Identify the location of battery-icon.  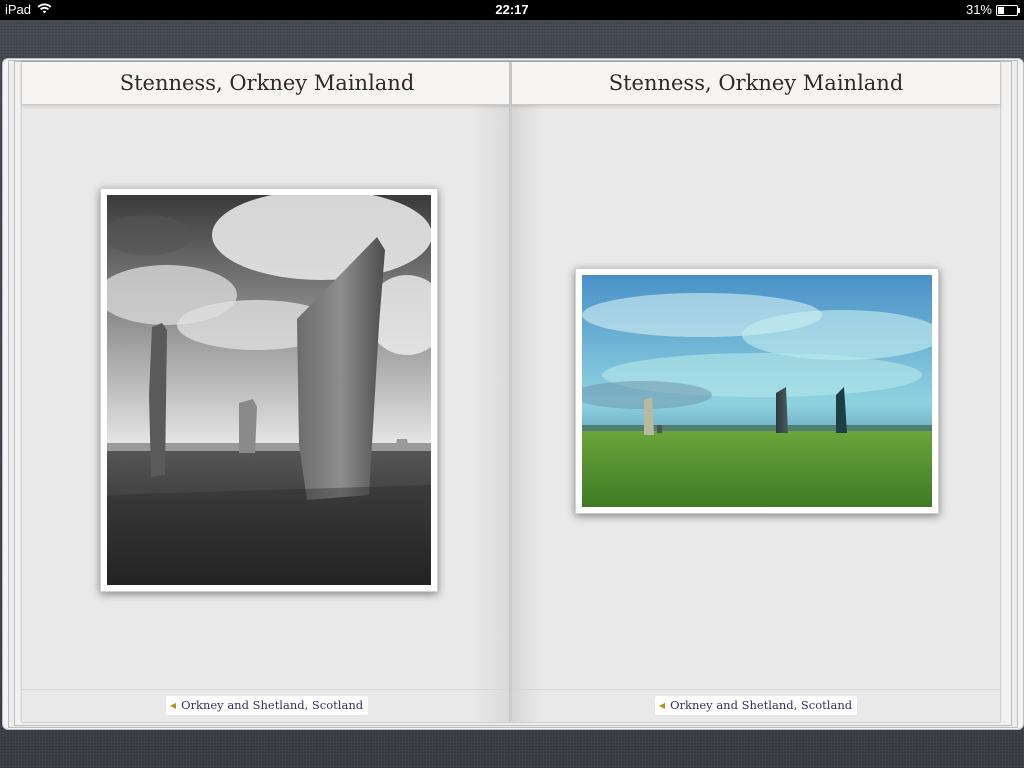
(1008, 10).